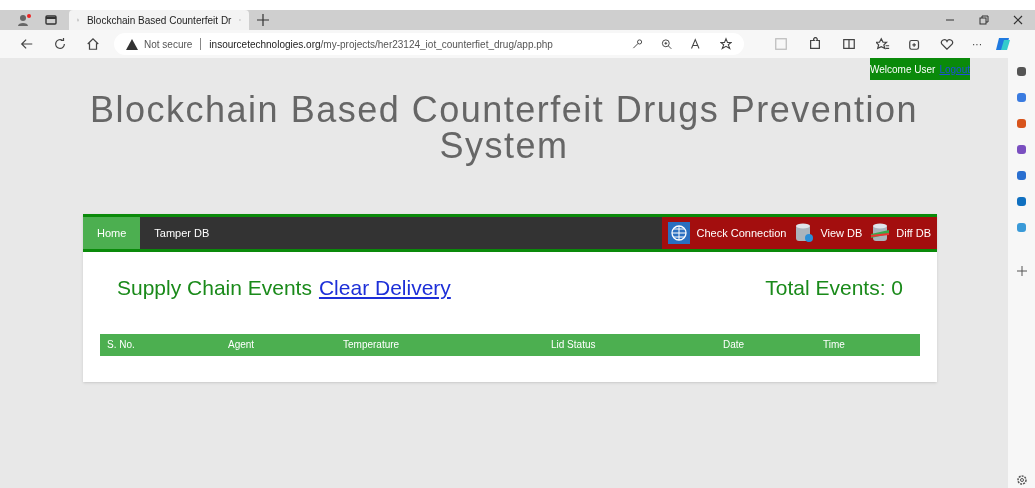 This screenshot has width=1035, height=488. What do you see at coordinates (27, 44) in the screenshot?
I see `back-icon` at bounding box center [27, 44].